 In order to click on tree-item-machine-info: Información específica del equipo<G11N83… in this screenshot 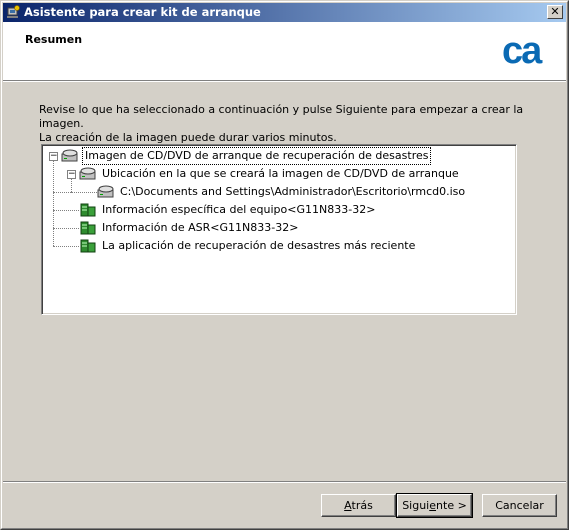, I will do `click(277, 210)`.